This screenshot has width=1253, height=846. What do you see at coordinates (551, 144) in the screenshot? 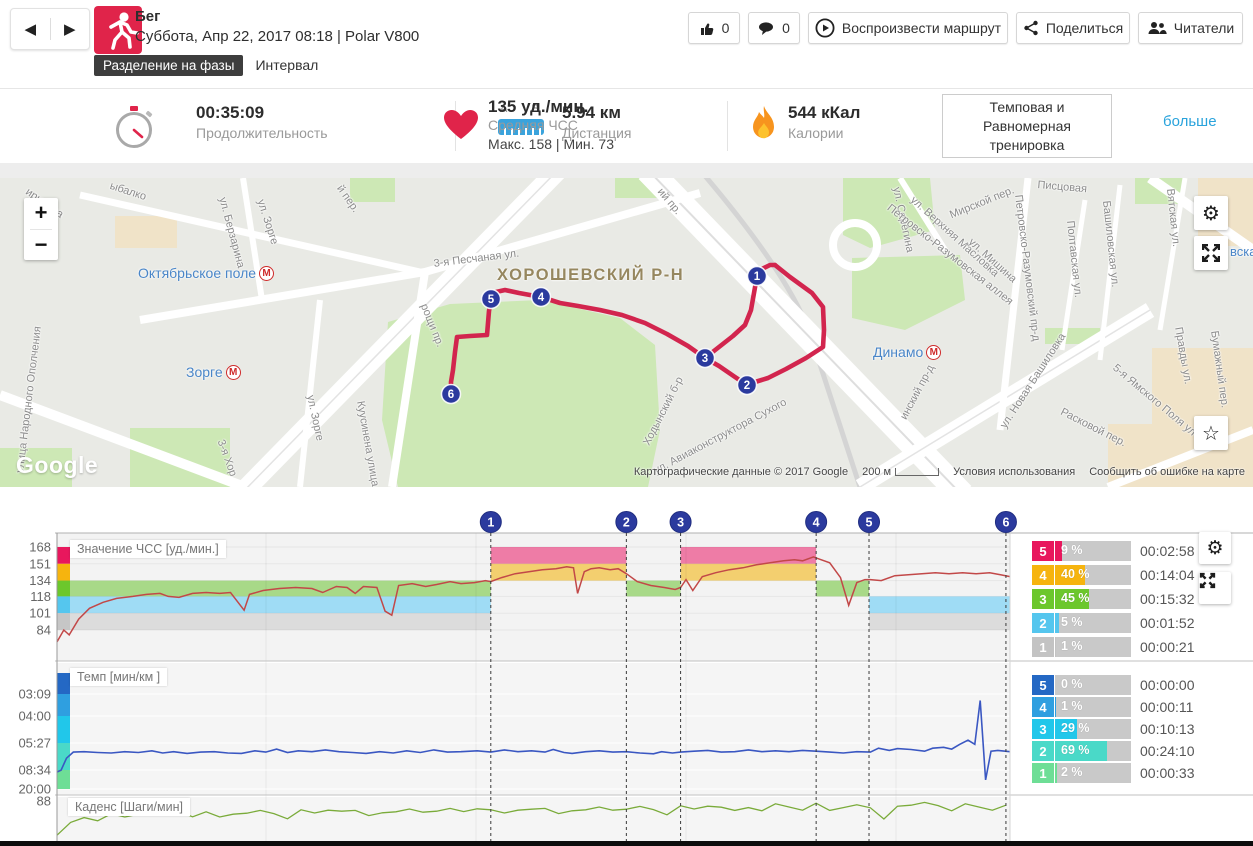
I see `hr-minmax: Макс. 158 | Мин. 73` at bounding box center [551, 144].